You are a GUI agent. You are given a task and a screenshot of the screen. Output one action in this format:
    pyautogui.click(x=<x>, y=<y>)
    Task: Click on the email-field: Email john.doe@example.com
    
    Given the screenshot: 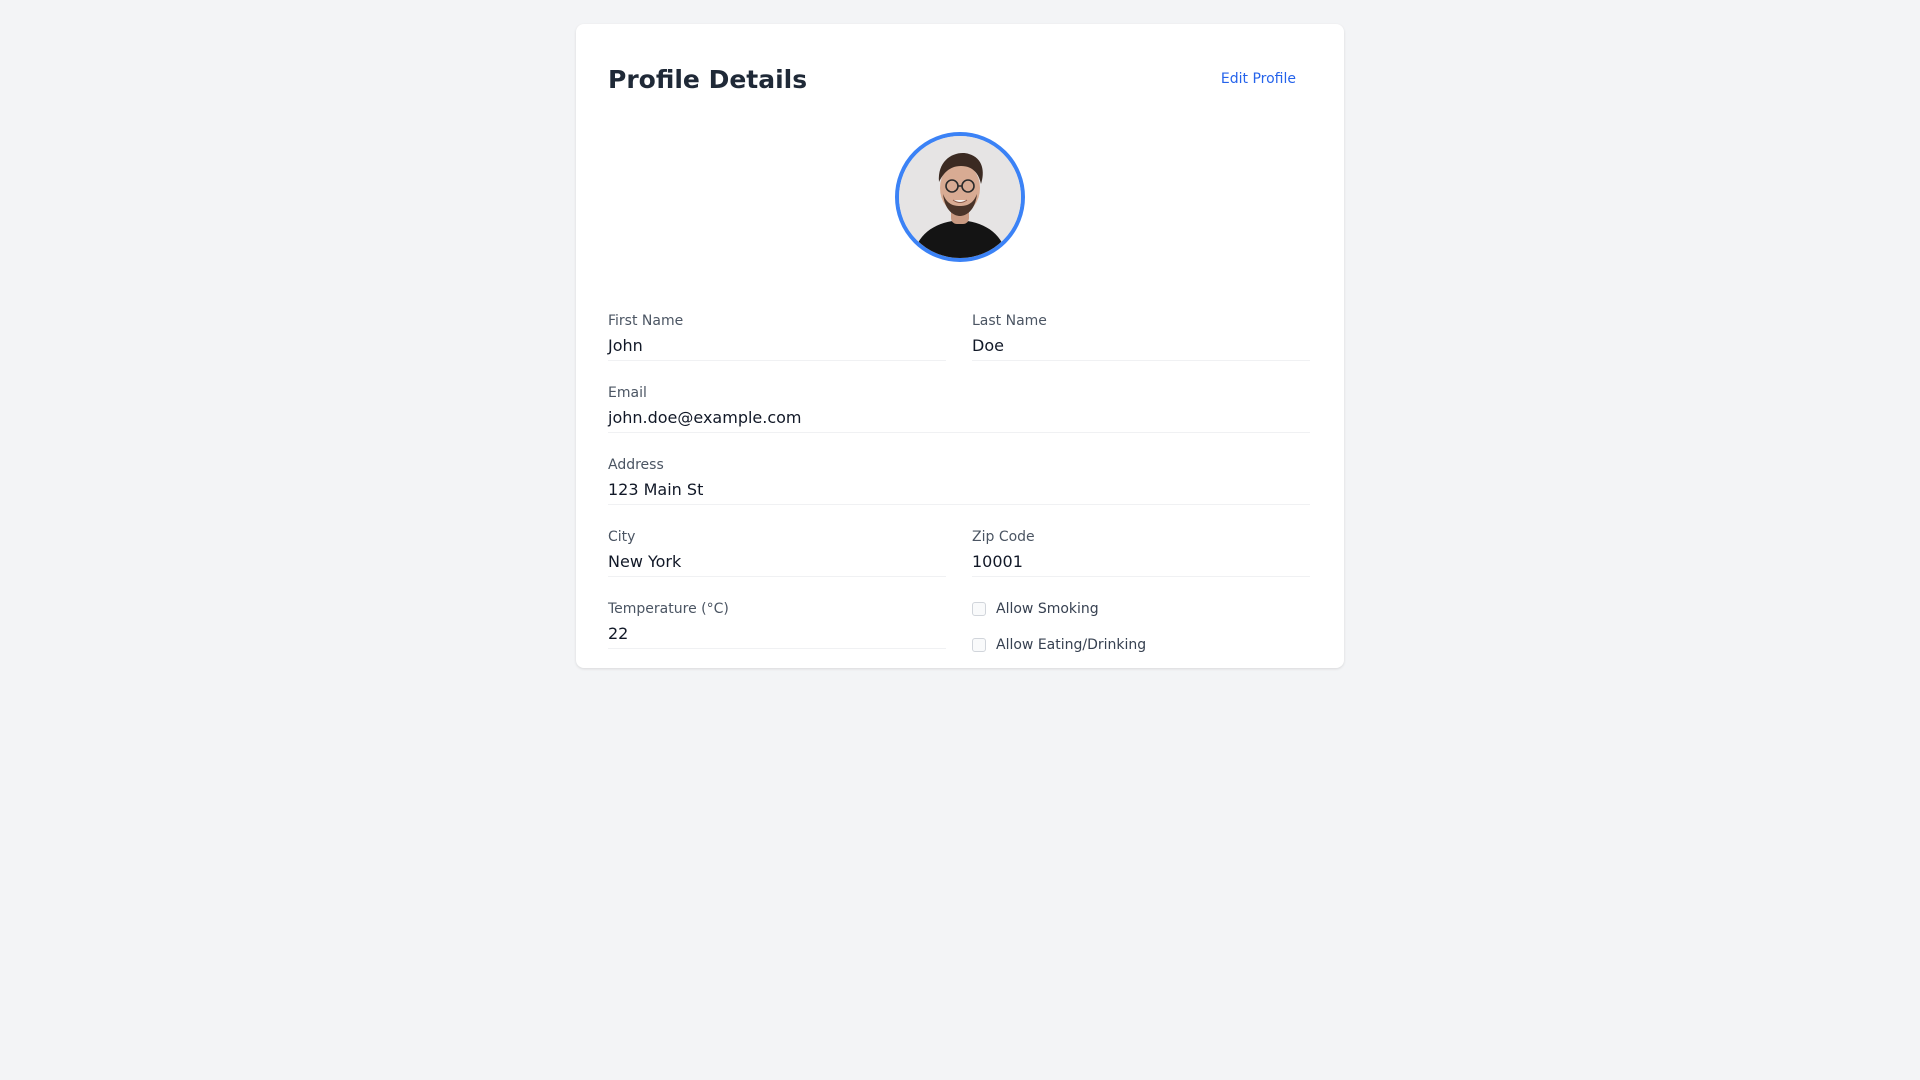 What is the action you would take?
    pyautogui.click(x=959, y=420)
    